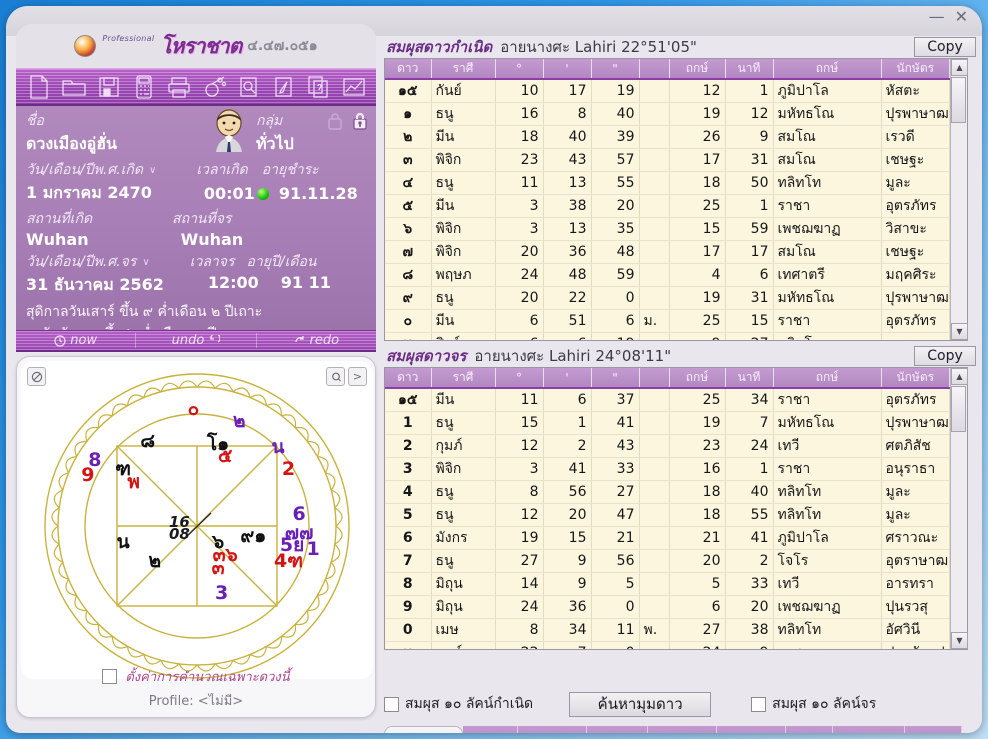 Image resolution: width=988 pixels, height=739 pixels. Describe the element at coordinates (933, 729) in the screenshot. I see `tab-8: บันทึก` at that location.